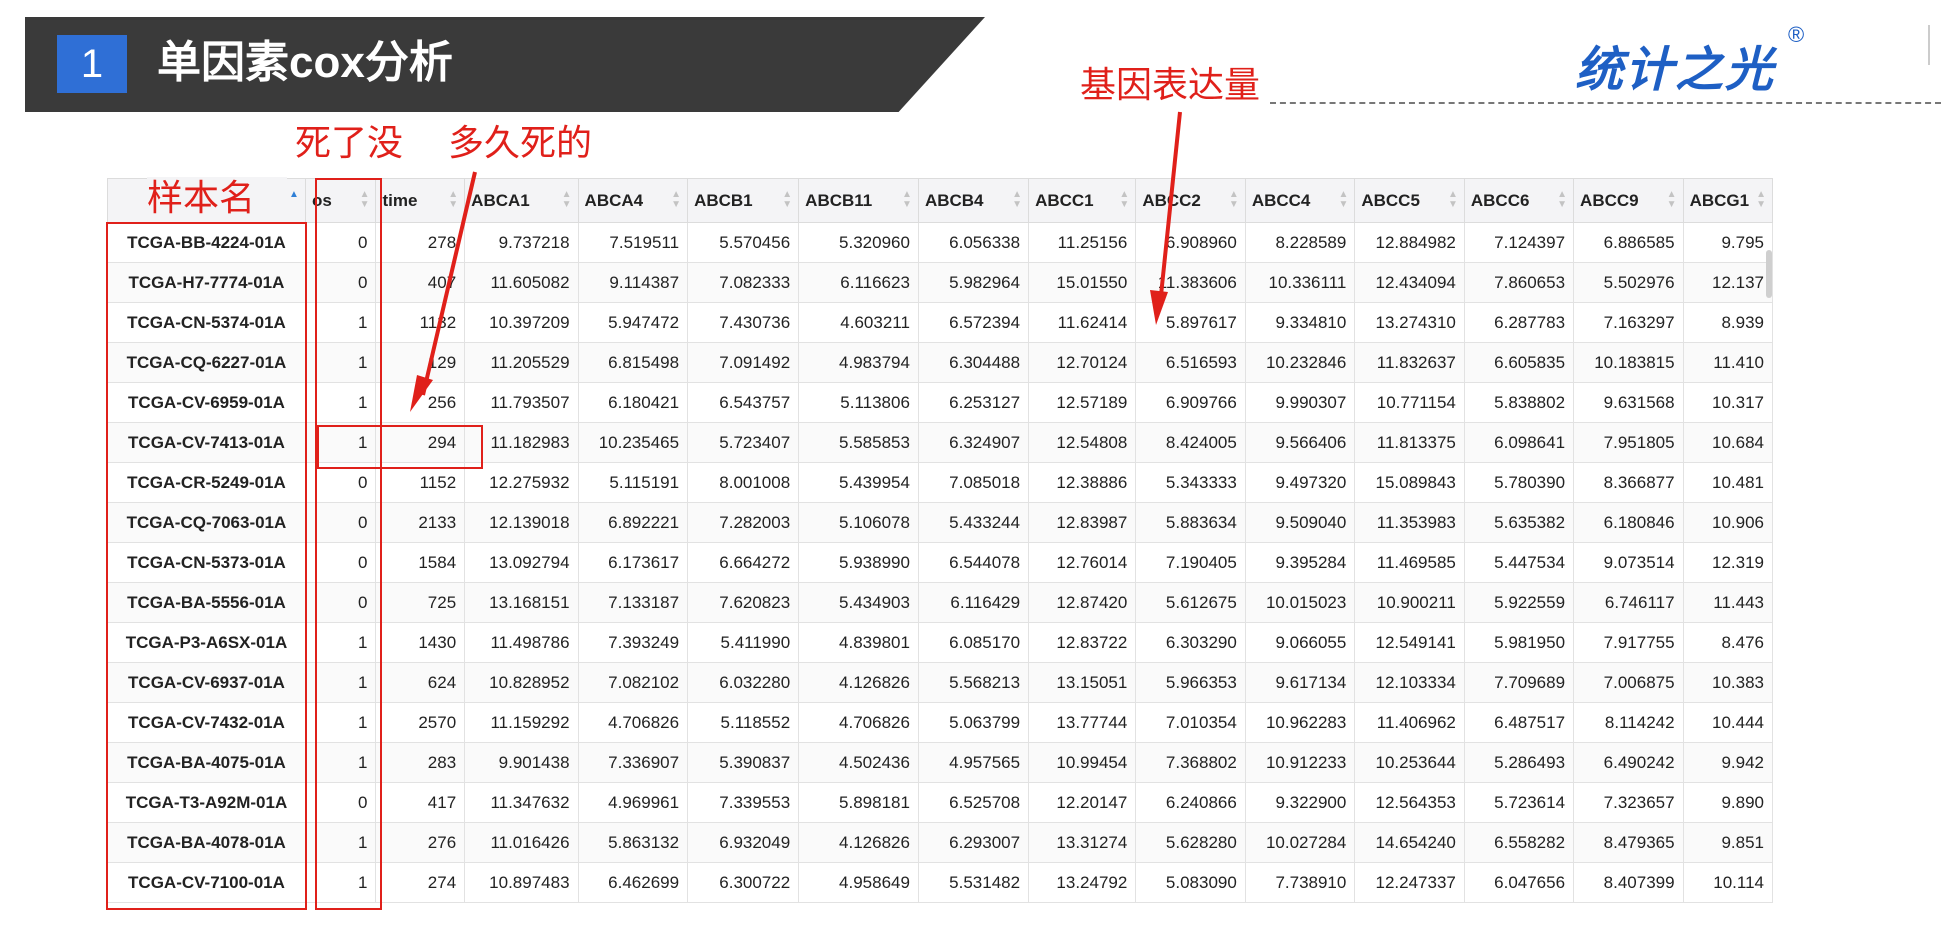  Describe the element at coordinates (1170, 208) in the screenshot. I see `arrow-gene-line` at that location.